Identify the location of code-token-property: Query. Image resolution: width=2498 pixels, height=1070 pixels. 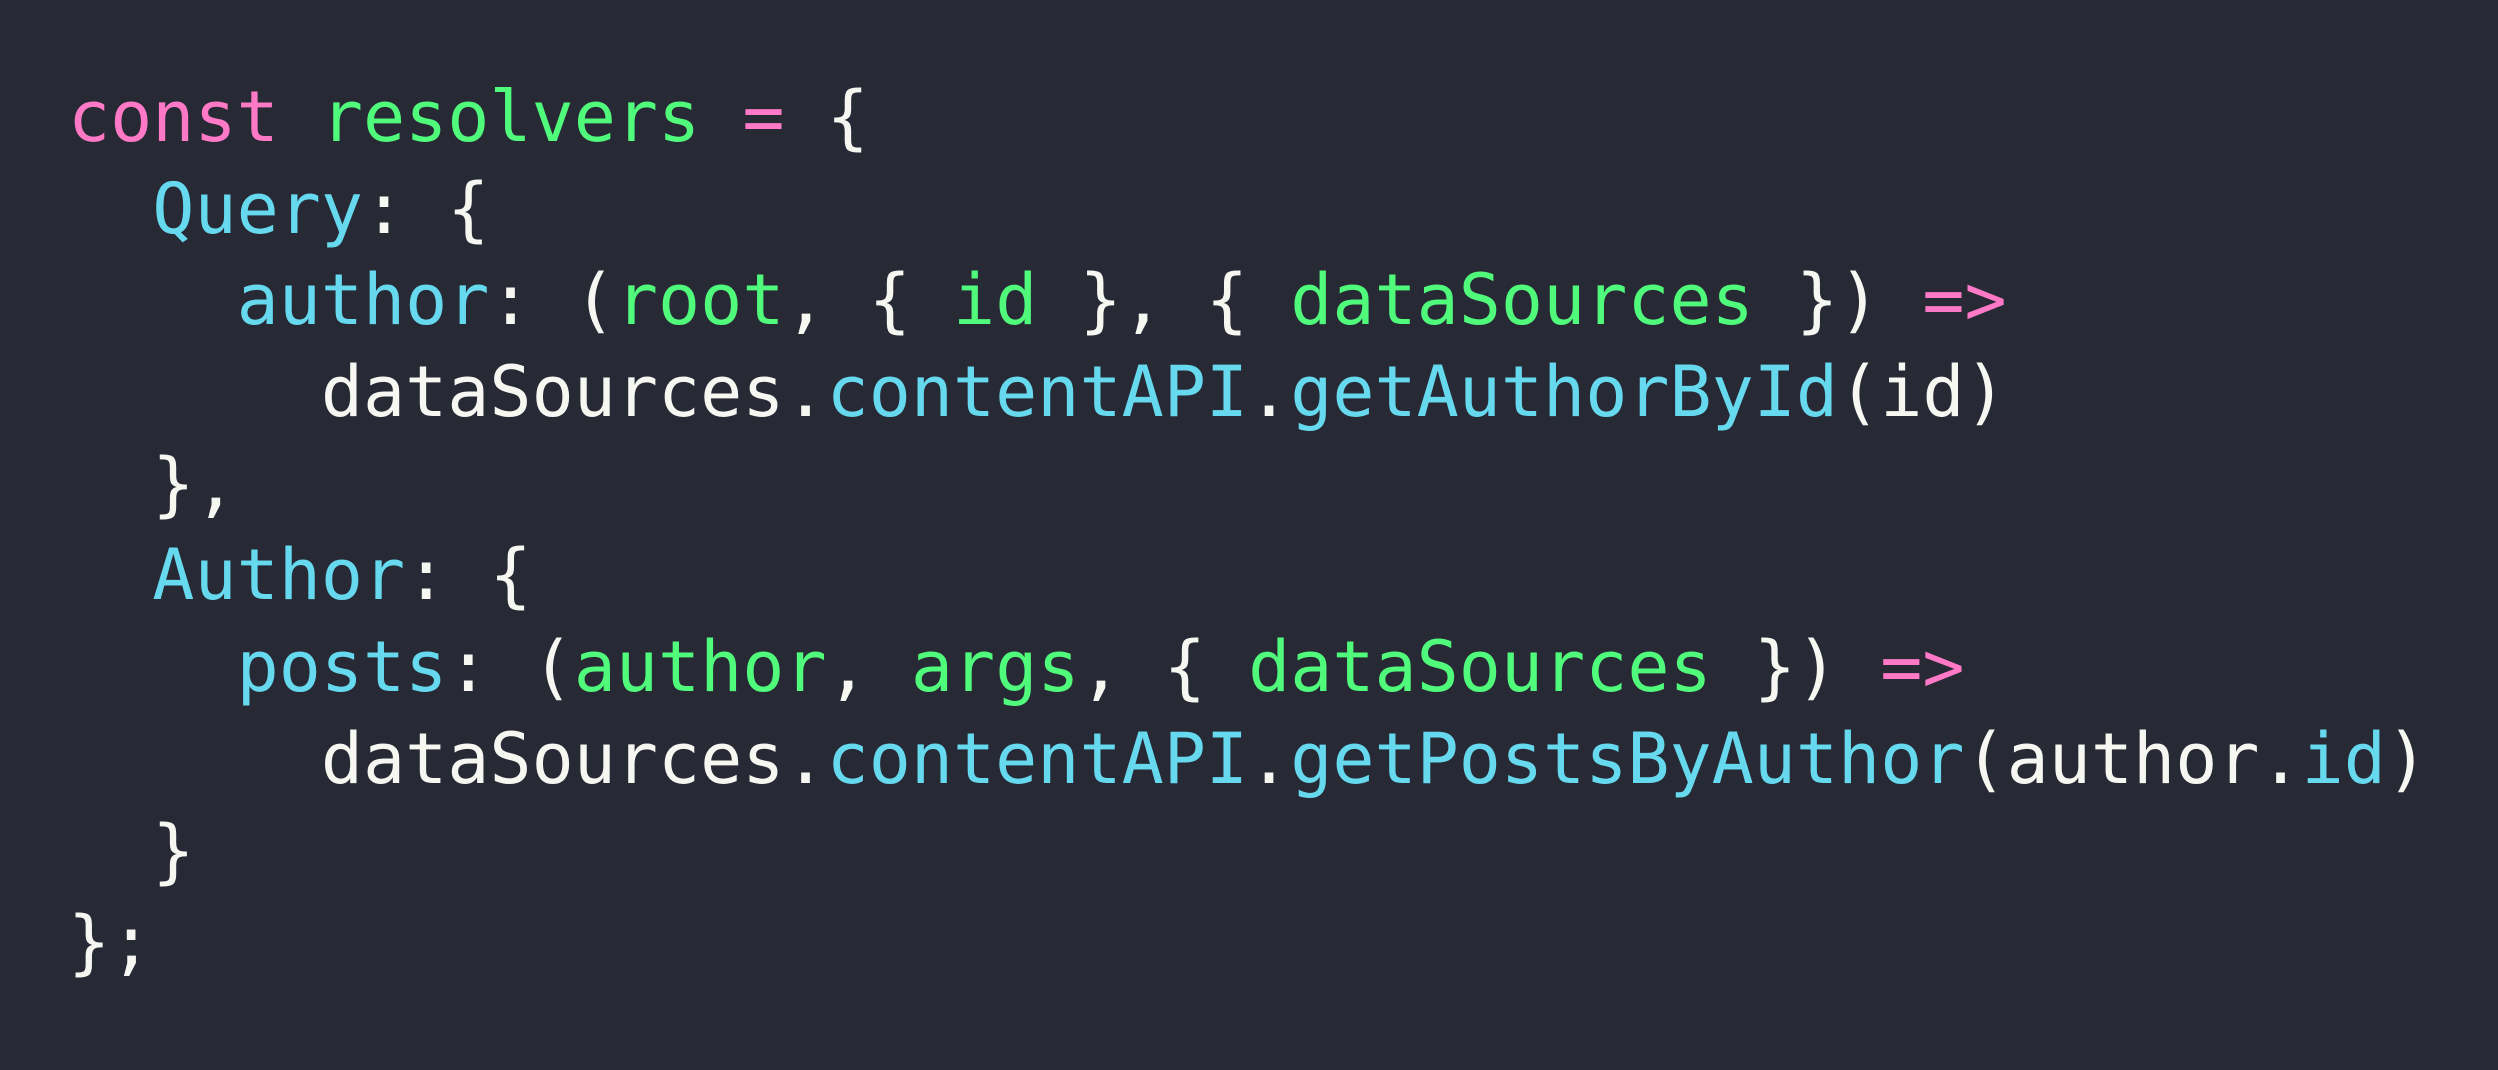
(258, 208).